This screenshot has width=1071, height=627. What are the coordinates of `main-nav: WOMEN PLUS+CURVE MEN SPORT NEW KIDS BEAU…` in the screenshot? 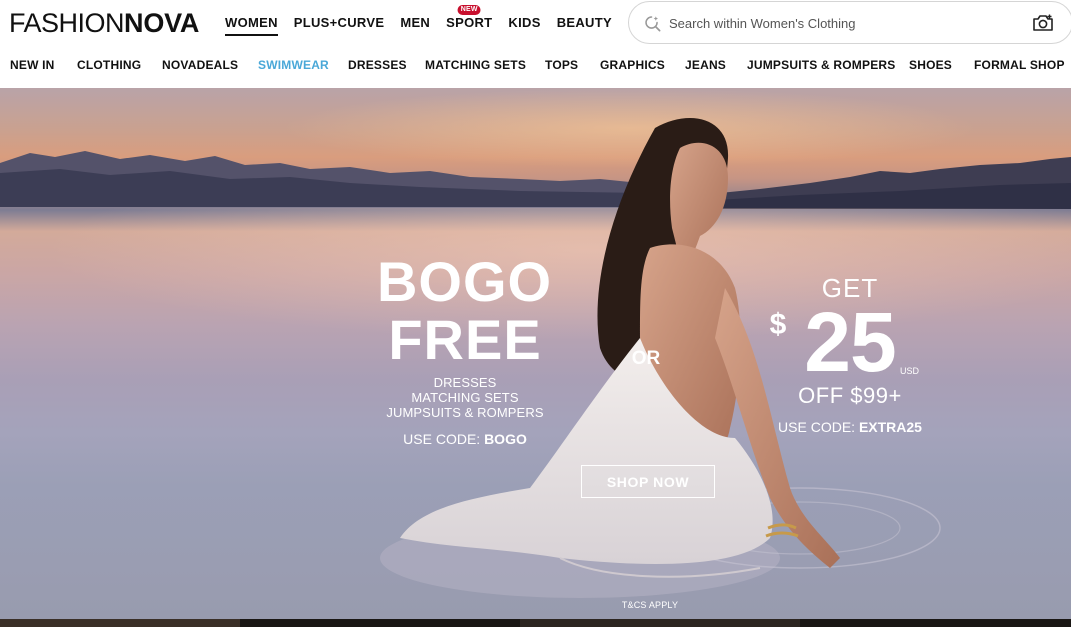 It's located at (426, 20).